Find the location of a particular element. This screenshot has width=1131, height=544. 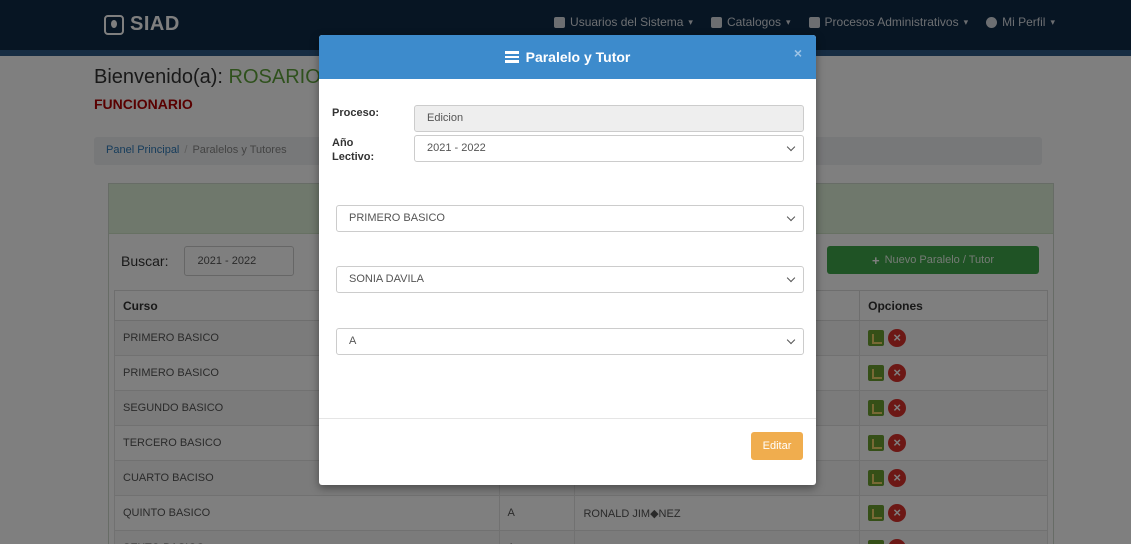

list-icon is located at coordinates (511, 57).